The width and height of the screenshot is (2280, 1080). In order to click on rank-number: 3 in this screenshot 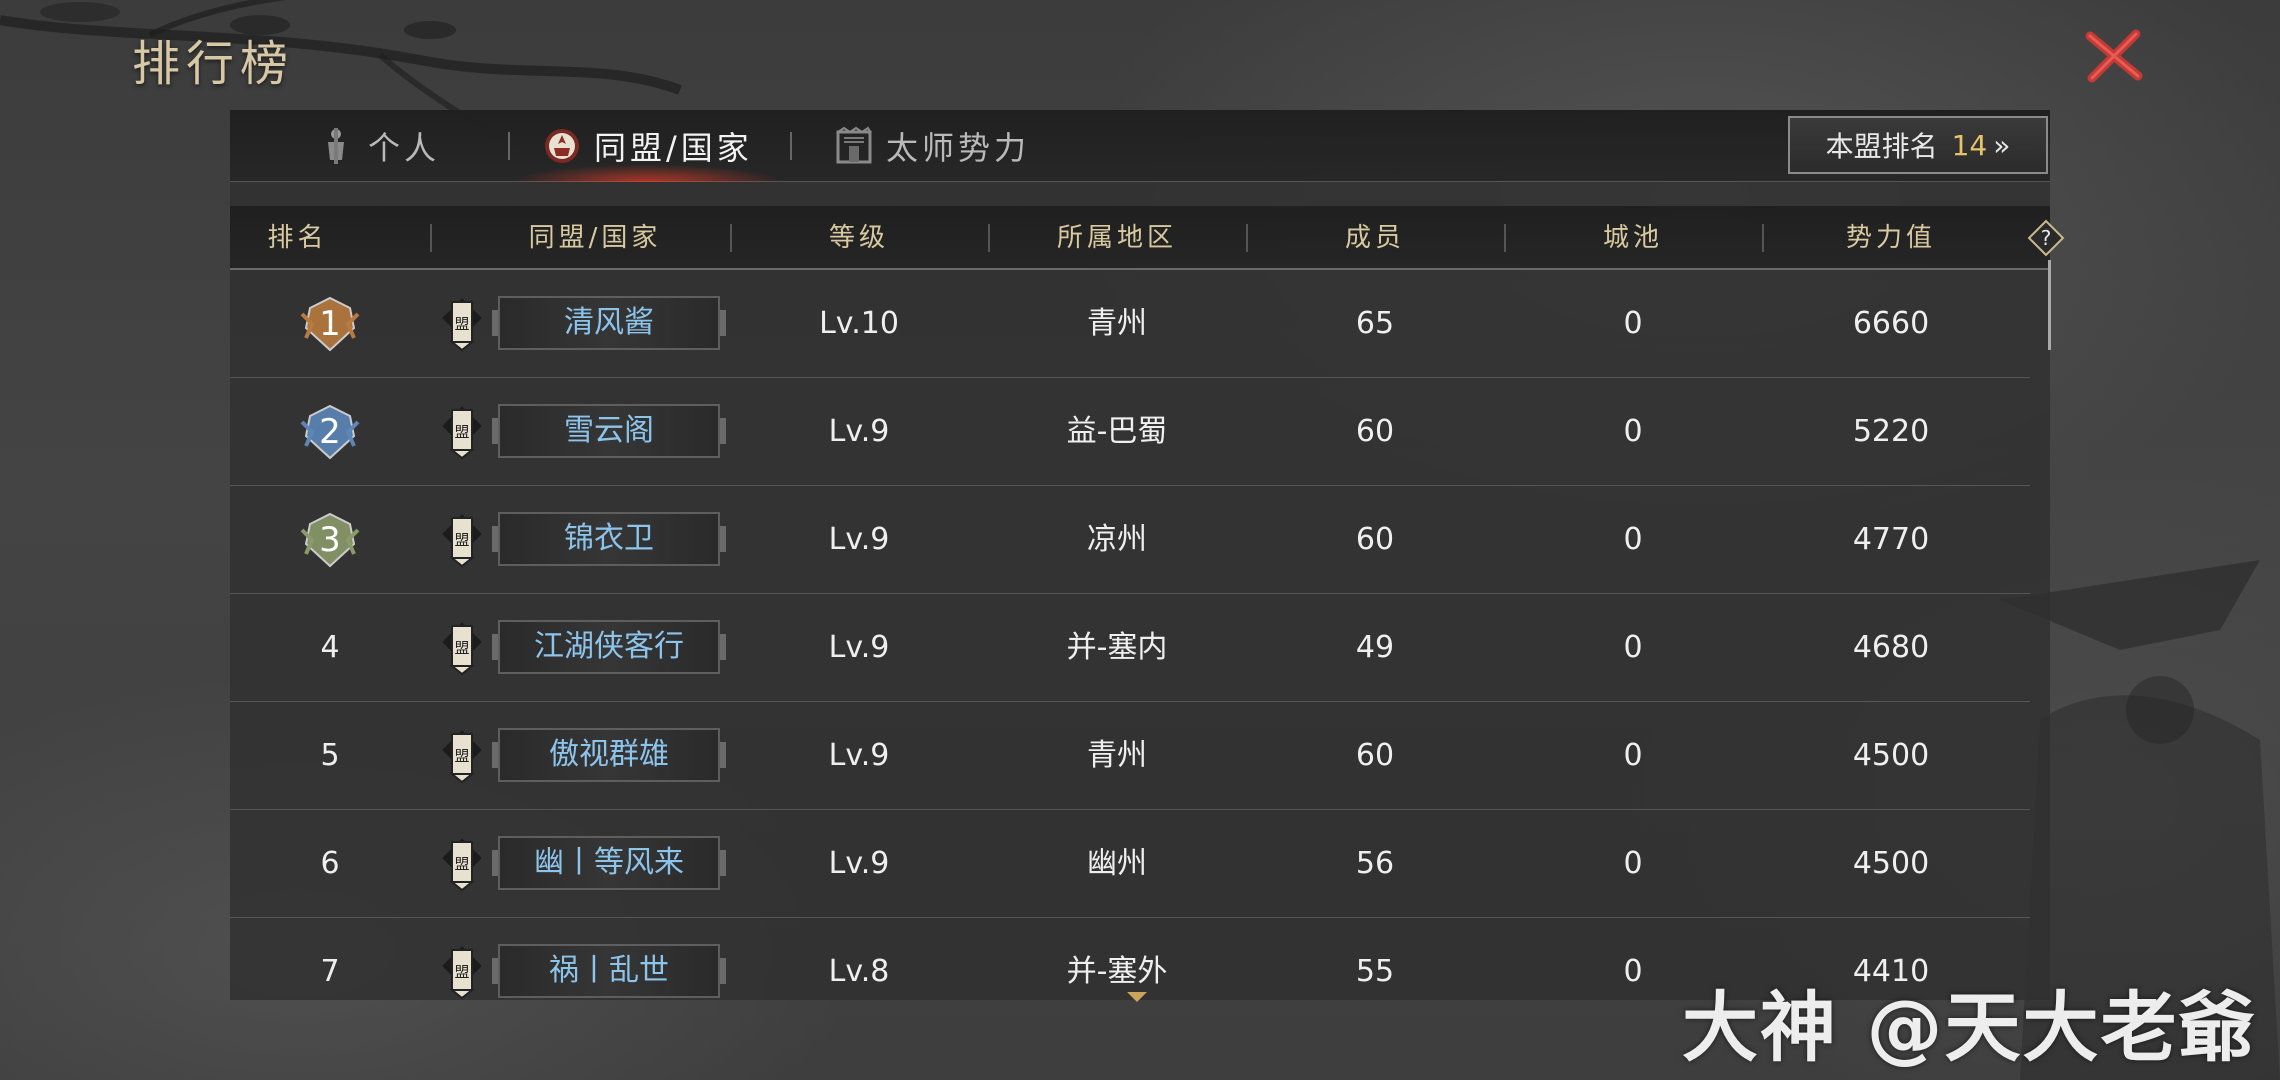, I will do `click(330, 540)`.